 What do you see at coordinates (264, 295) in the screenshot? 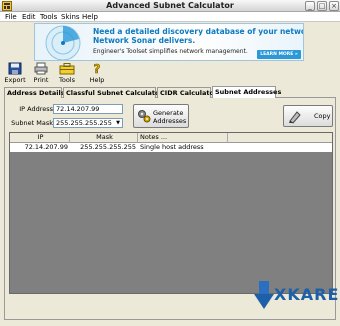
I see `download-arrow-icon` at bounding box center [264, 295].